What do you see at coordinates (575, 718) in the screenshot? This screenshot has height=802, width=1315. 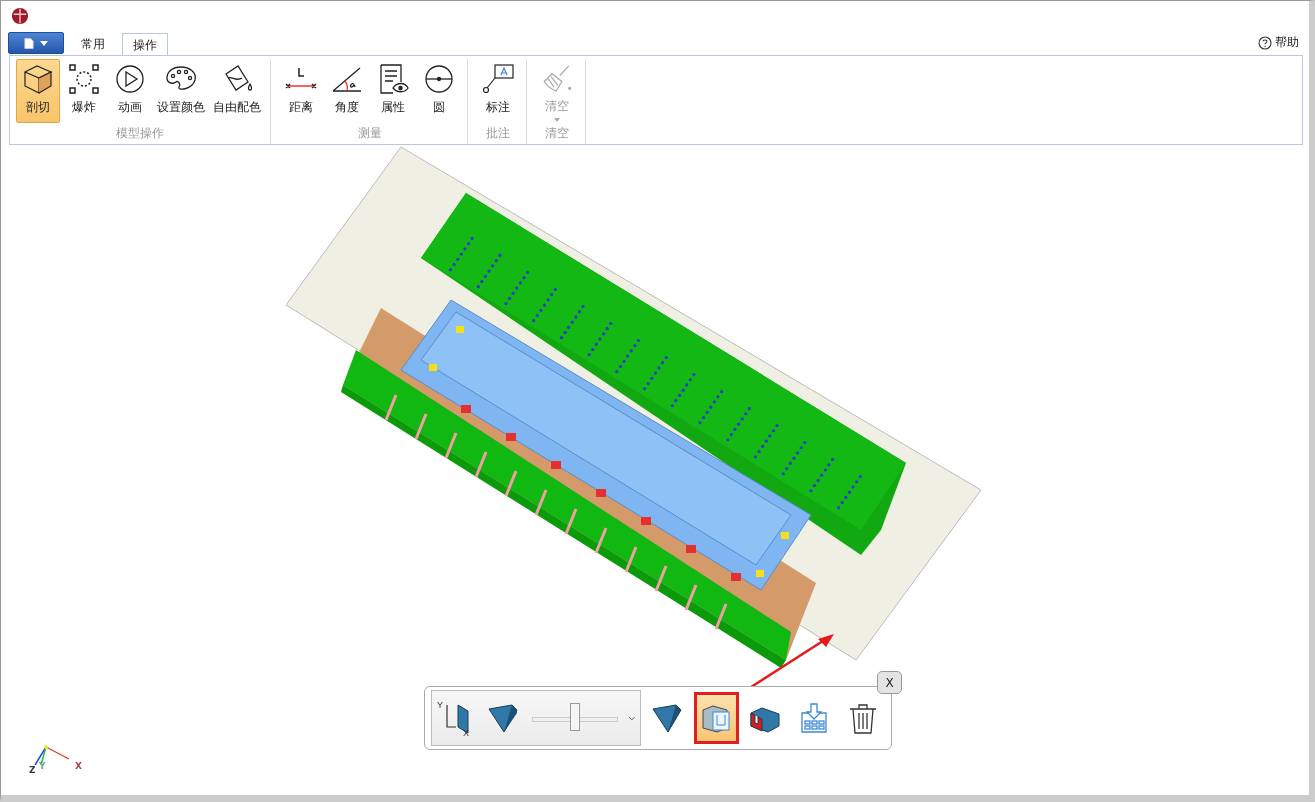 I see `section-slider` at bounding box center [575, 718].